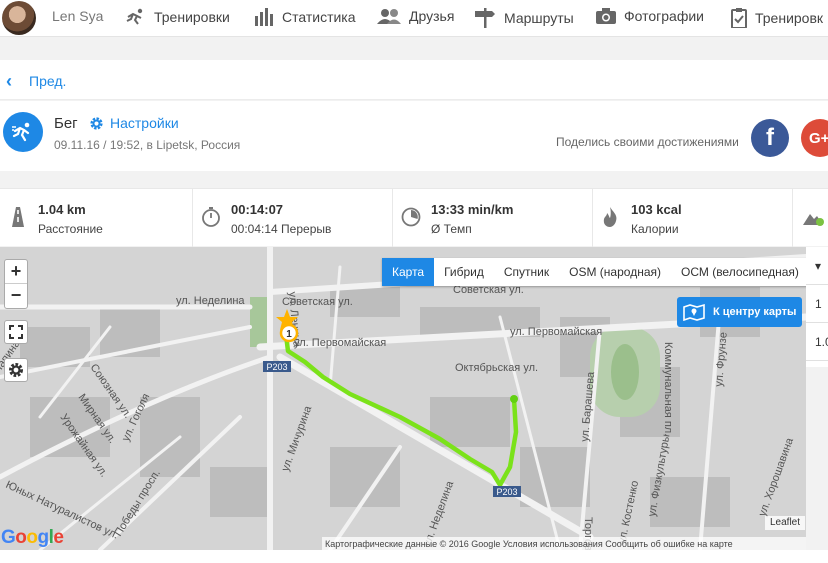  I want to click on stat-elevation, so click(810, 218).